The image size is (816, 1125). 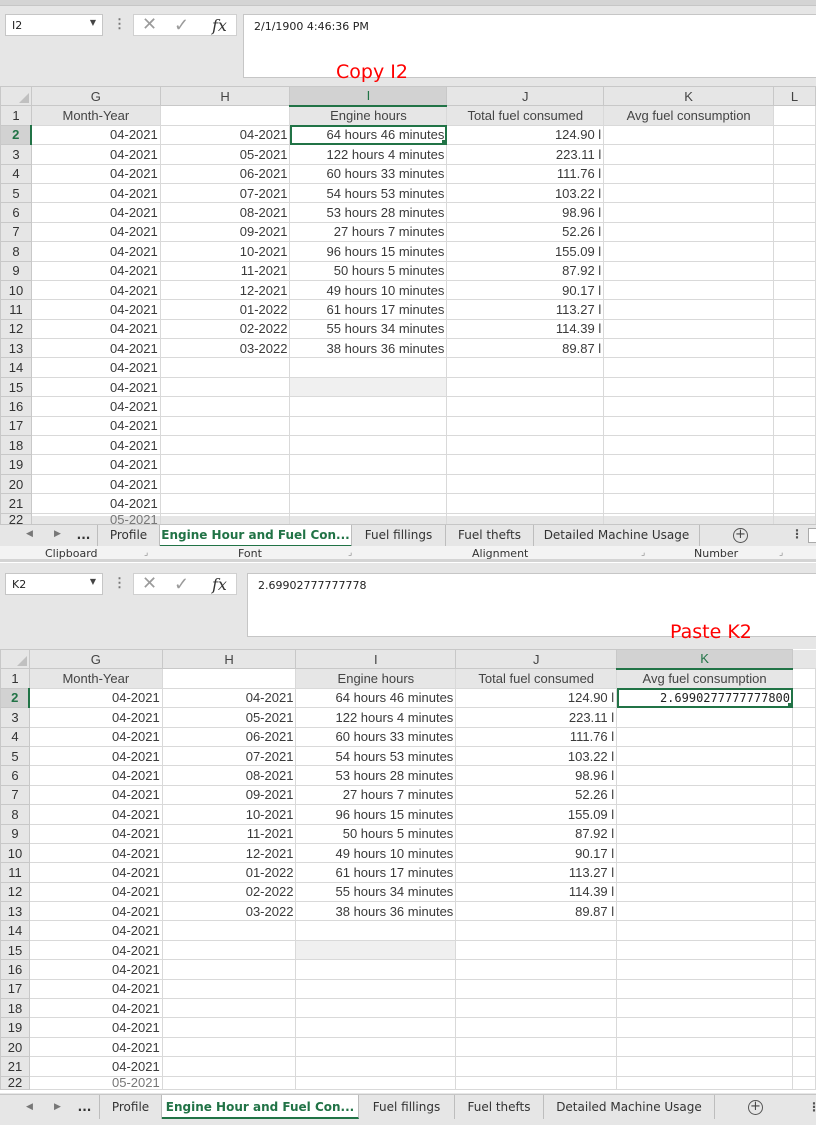 I want to click on add-sheet-icon: +, so click(x=740, y=535).